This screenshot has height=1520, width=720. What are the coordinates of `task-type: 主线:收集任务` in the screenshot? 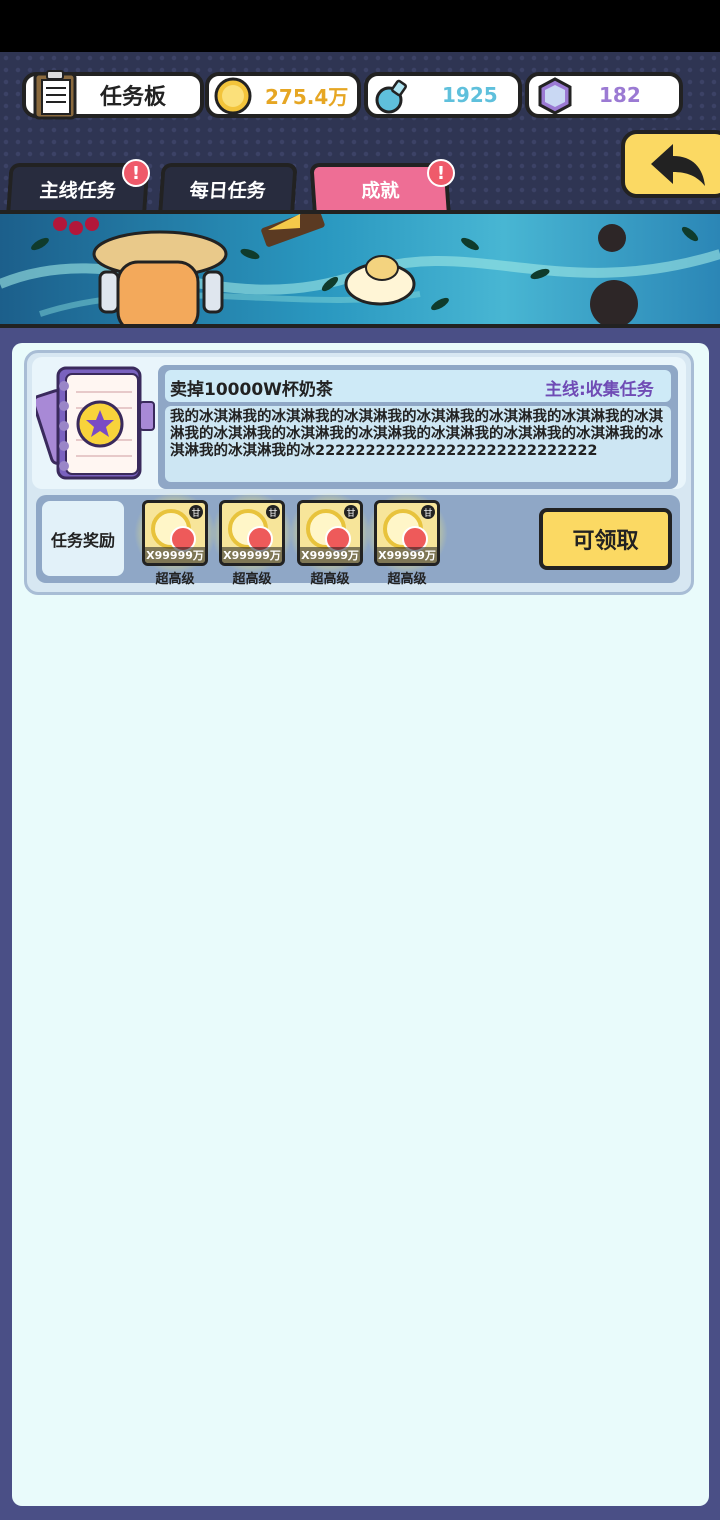 It's located at (599, 390).